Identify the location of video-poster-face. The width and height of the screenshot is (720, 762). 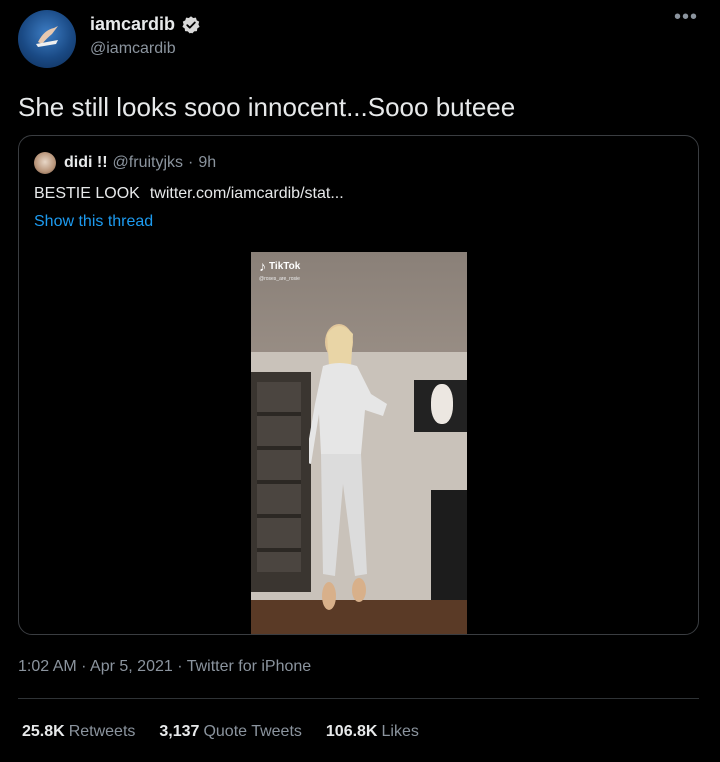
(442, 404).